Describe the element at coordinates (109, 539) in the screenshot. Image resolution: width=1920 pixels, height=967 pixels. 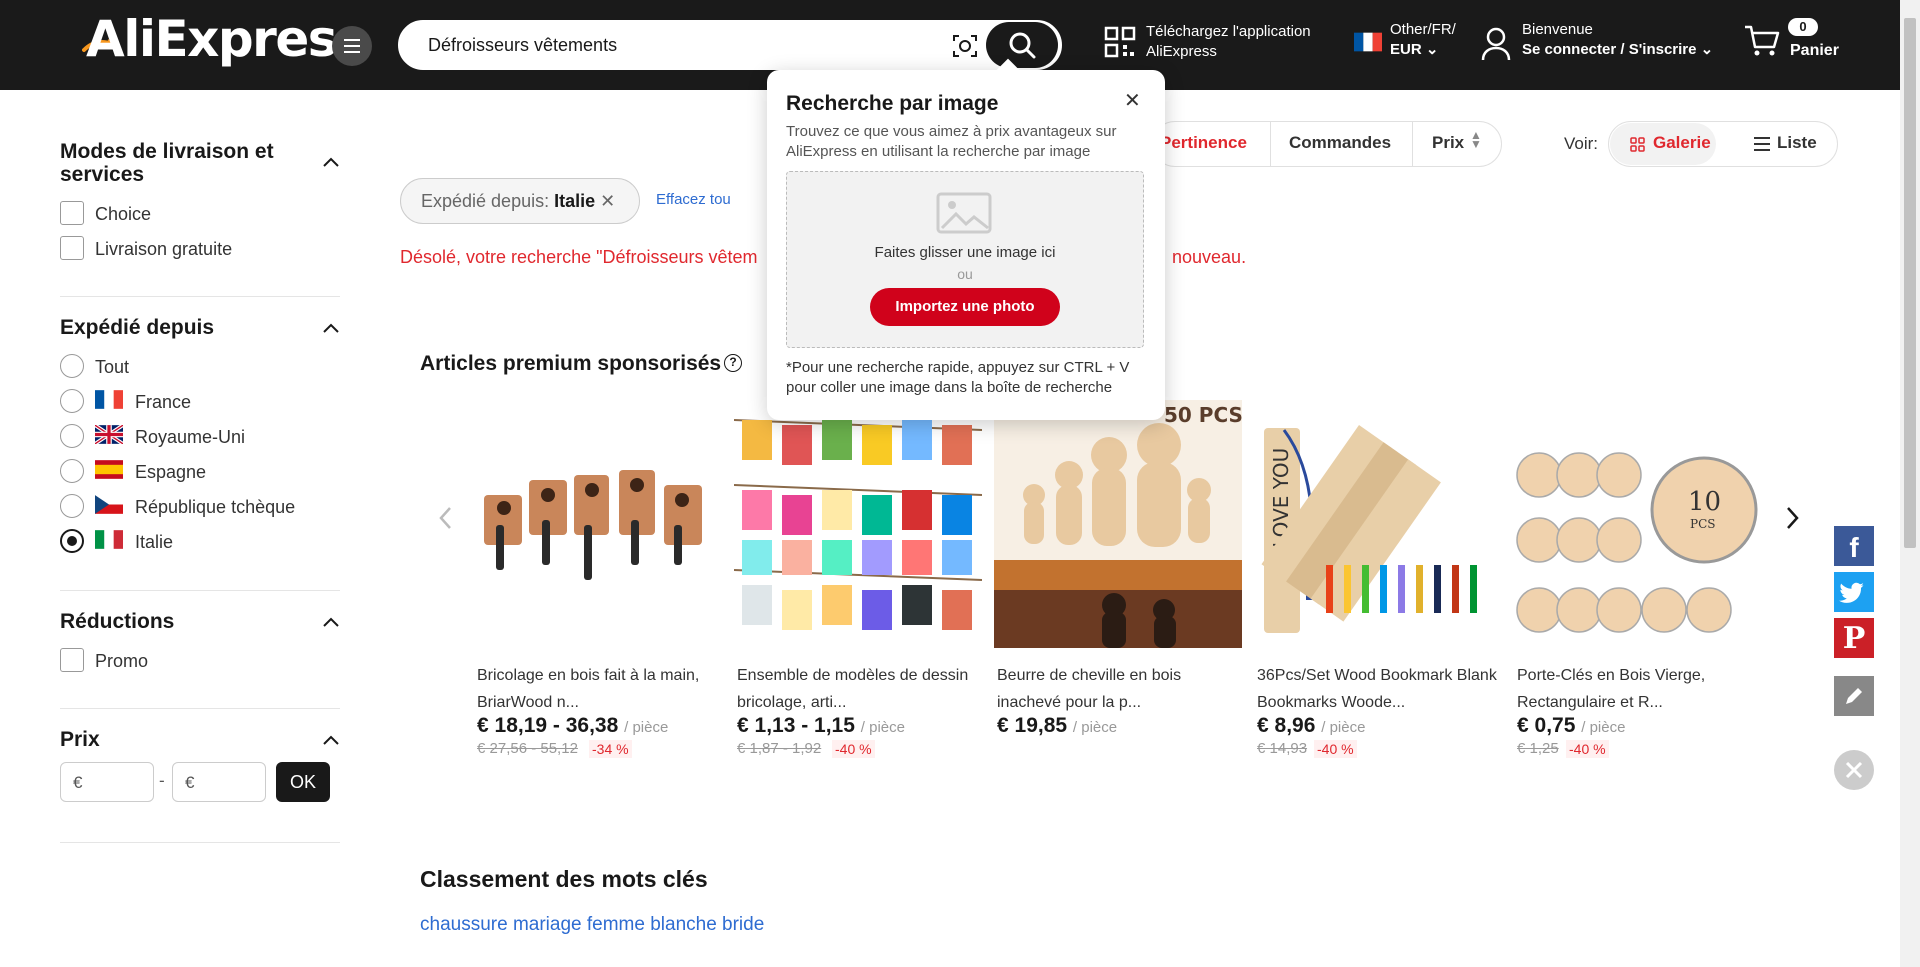
I see `italy-flag-icon` at that location.